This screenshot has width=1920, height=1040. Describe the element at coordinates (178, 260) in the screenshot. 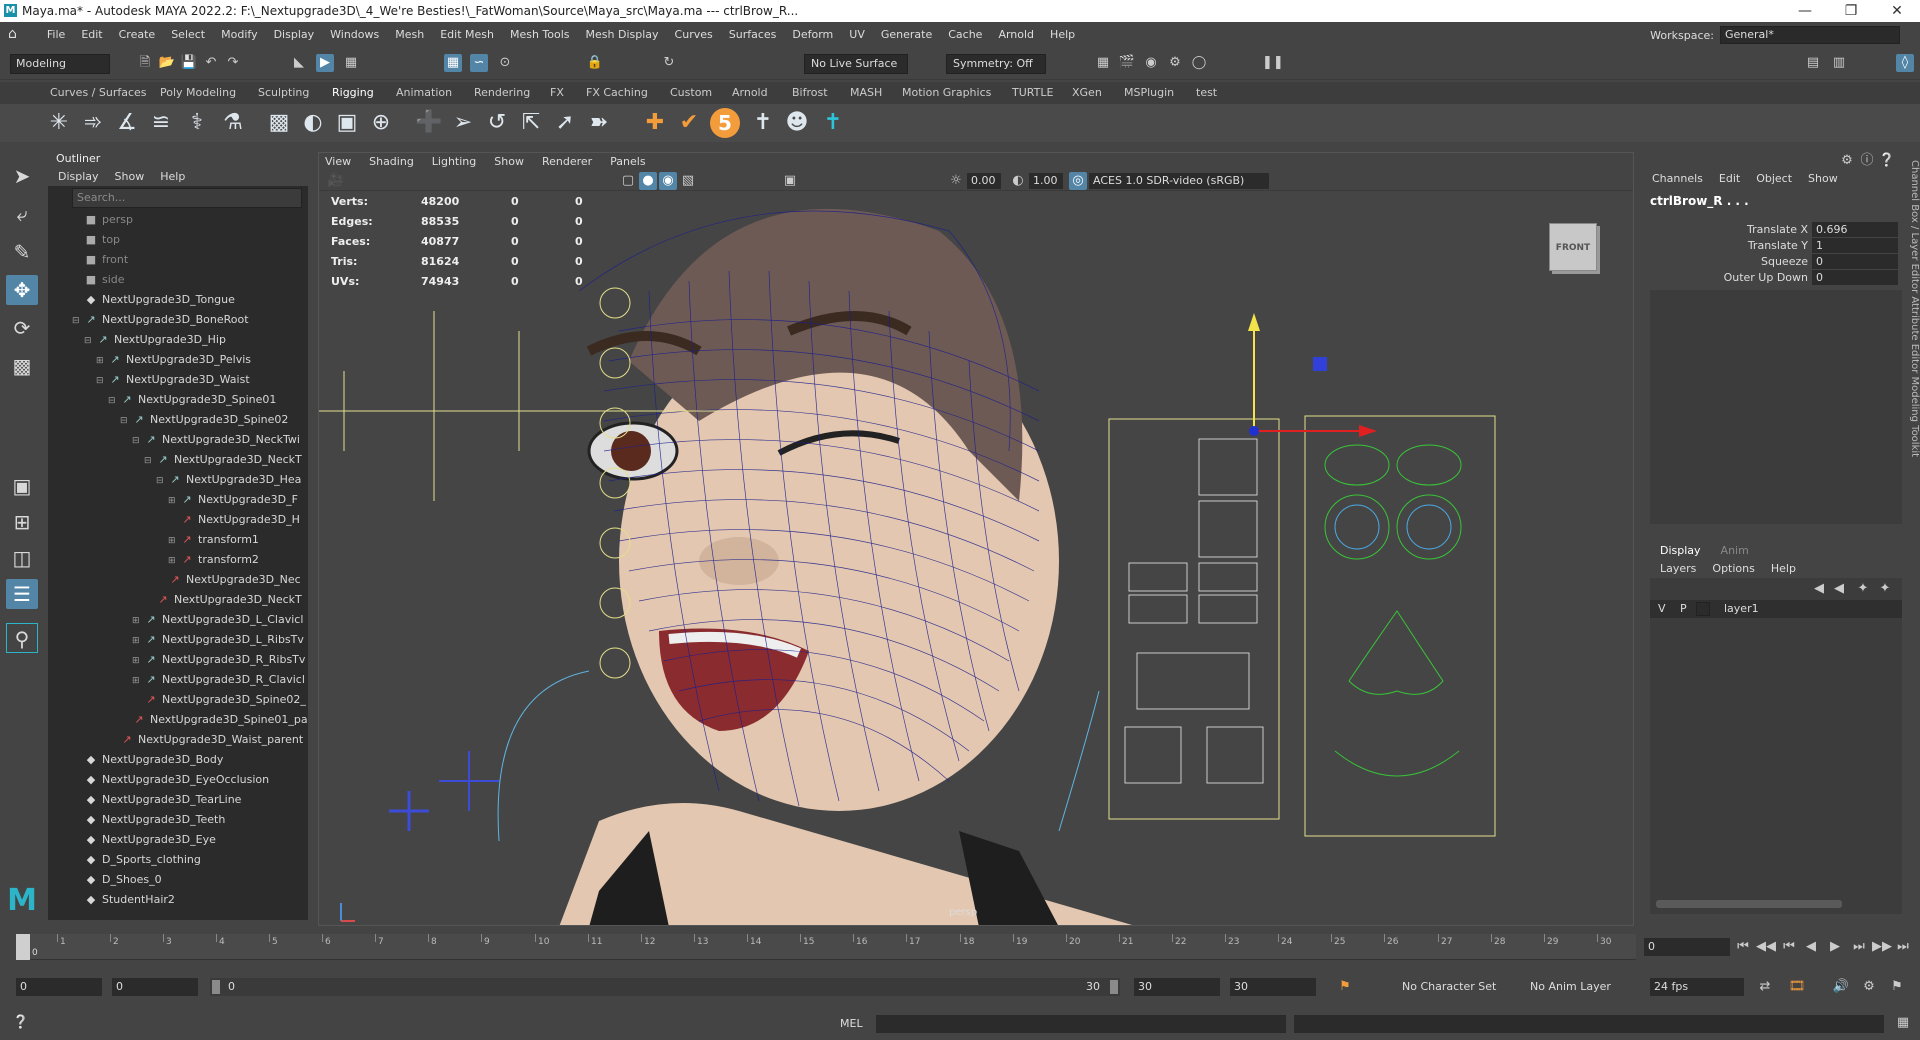

I see `outliner-item: ■ front` at that location.